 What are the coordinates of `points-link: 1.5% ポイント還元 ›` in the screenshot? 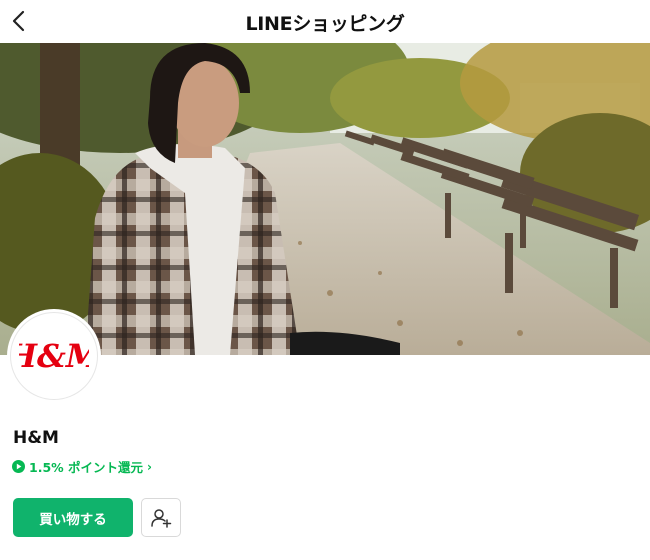 It's located at (82, 466).